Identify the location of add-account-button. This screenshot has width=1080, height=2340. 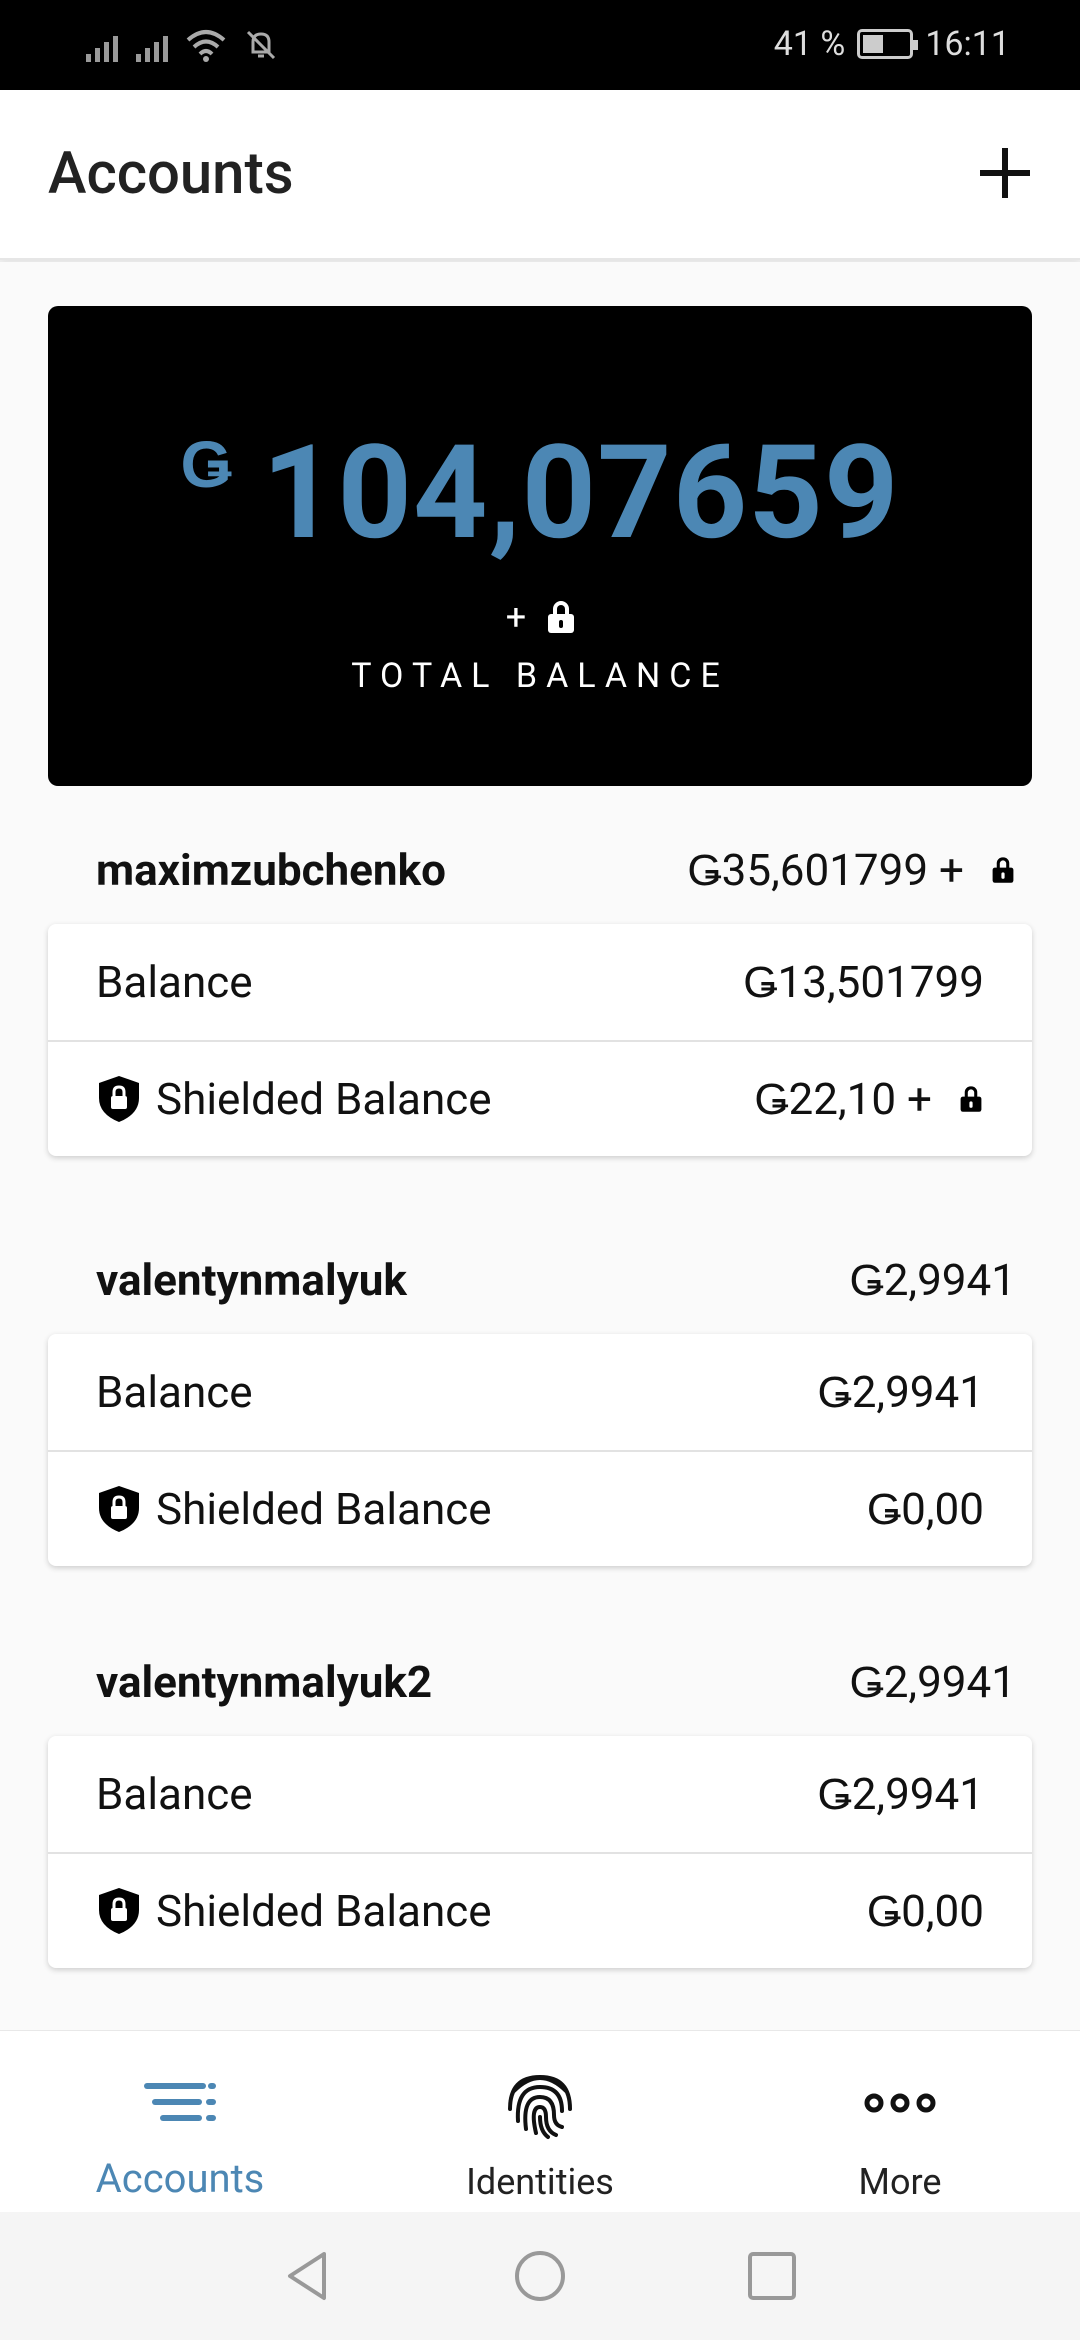
(1005, 173).